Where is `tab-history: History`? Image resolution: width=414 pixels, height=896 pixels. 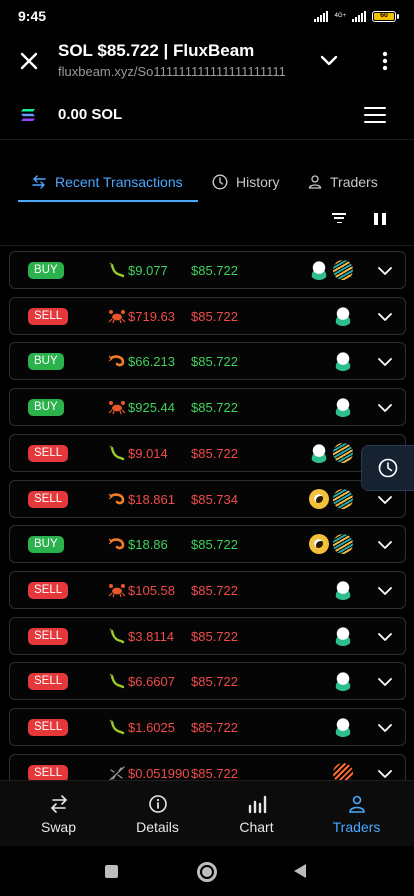 tab-history: History is located at coordinates (246, 182).